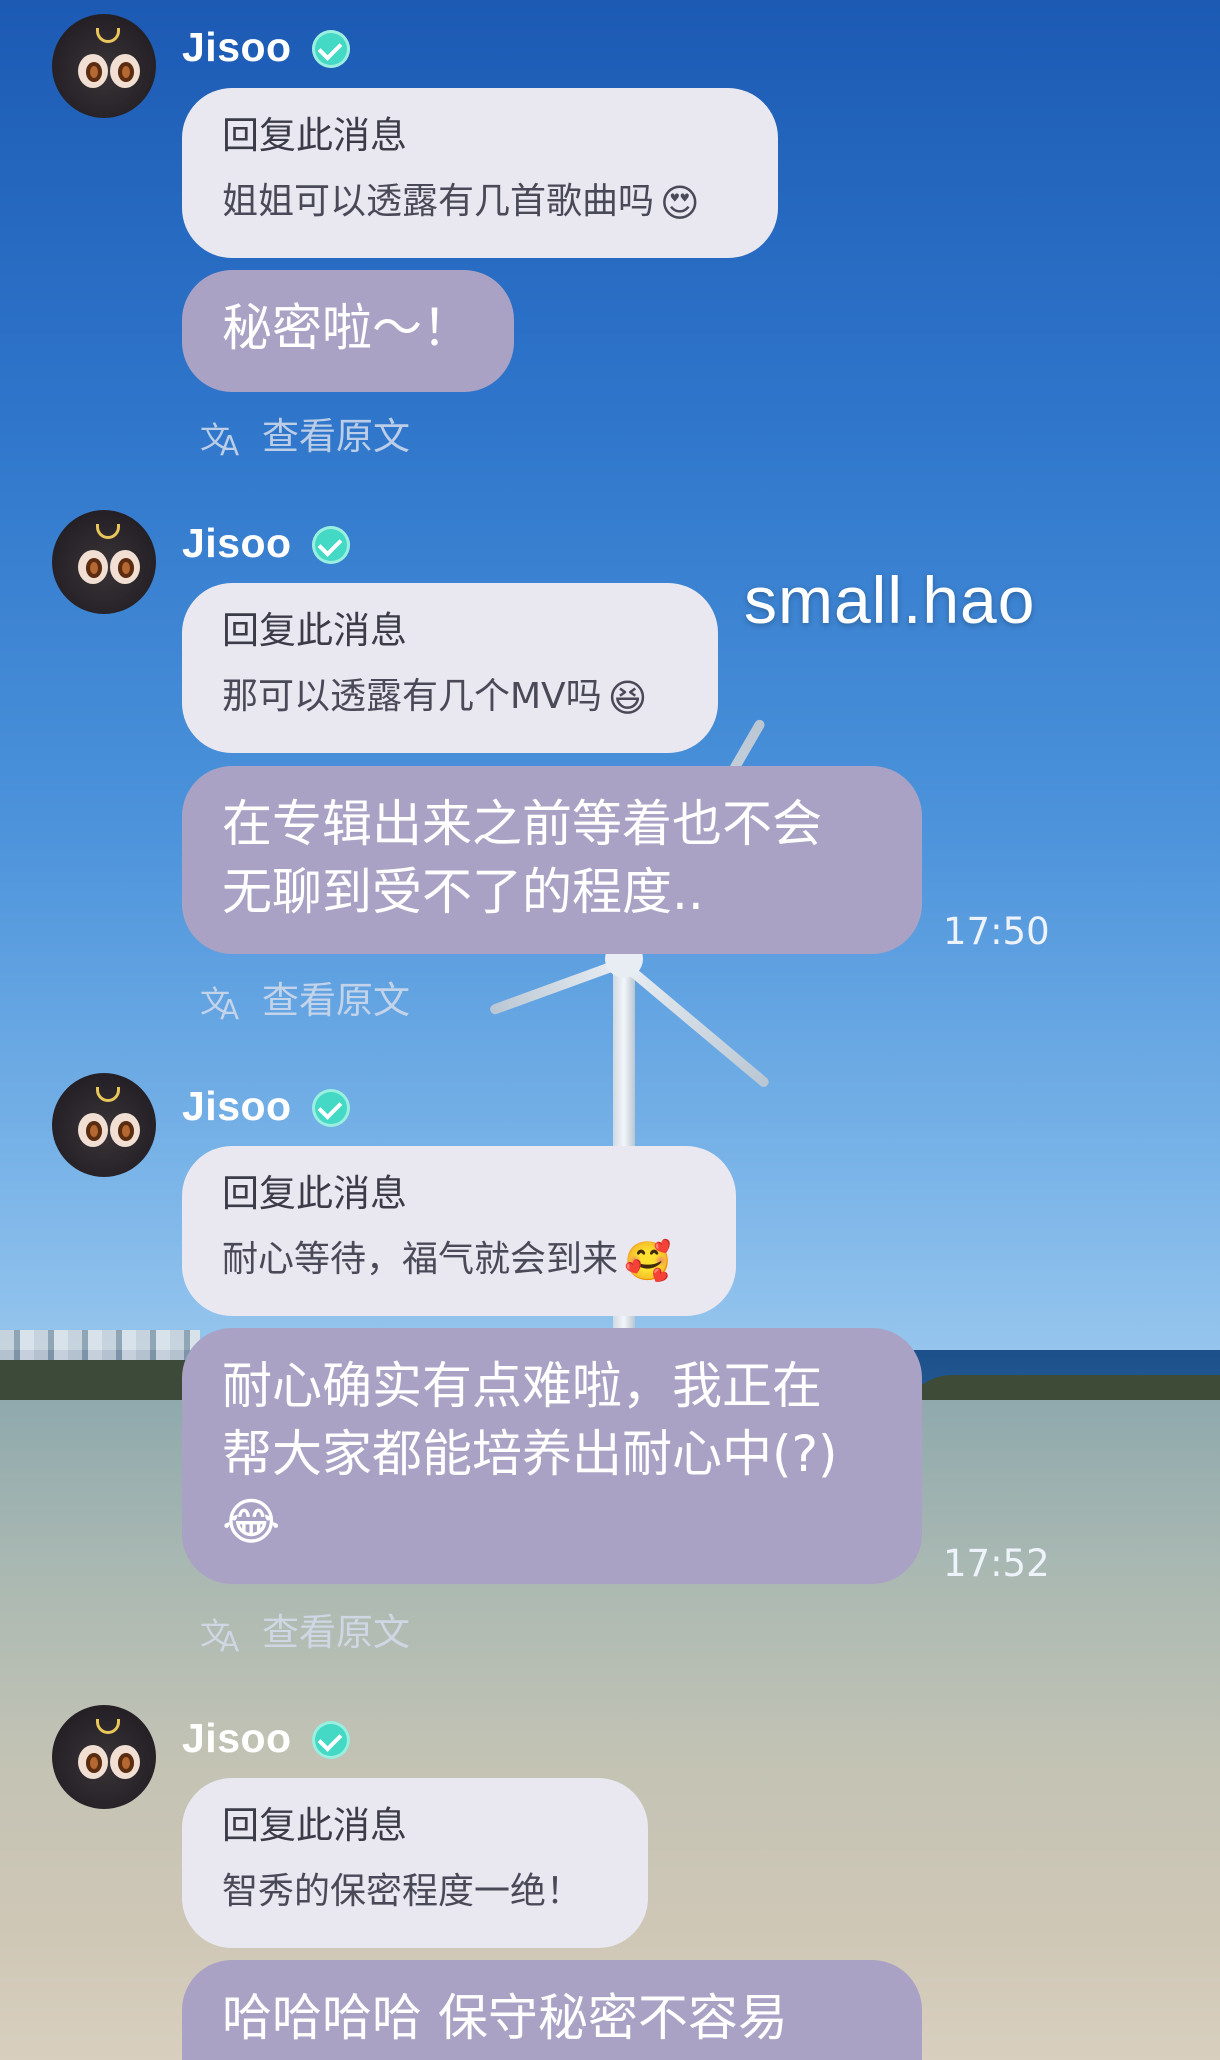 This screenshot has width=1220, height=2060. What do you see at coordinates (463, 892) in the screenshot?
I see `reply-text-line: 无聊到受不了的程度..` at bounding box center [463, 892].